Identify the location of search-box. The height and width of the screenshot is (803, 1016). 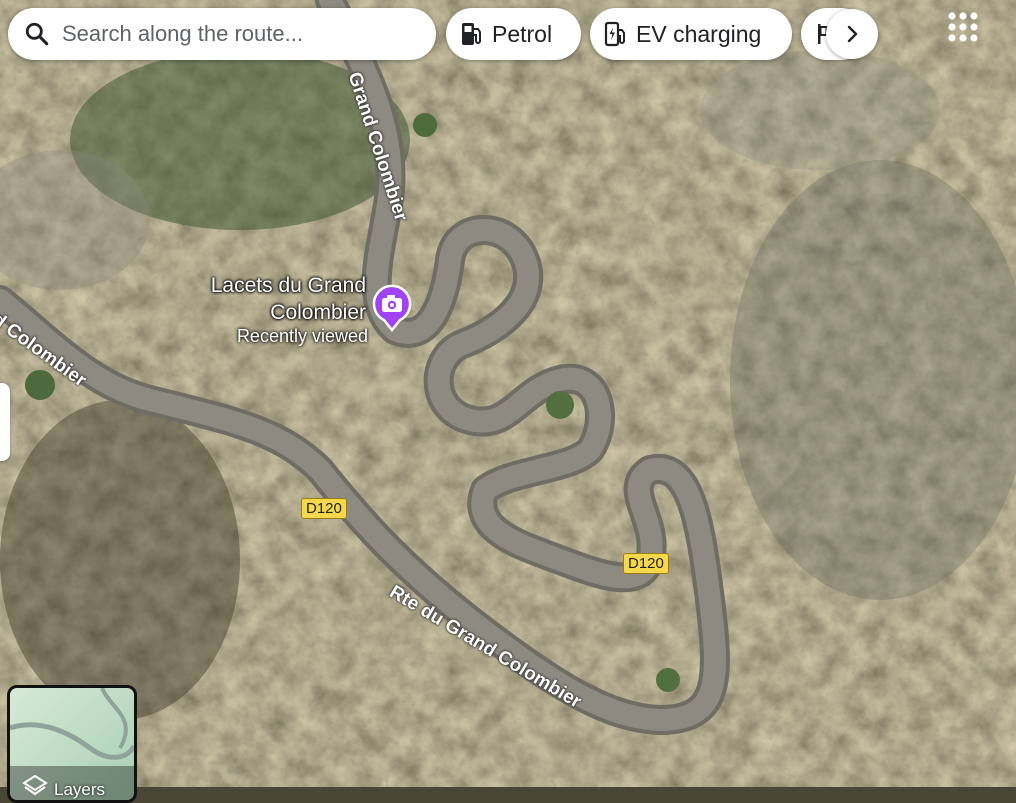
(222, 34).